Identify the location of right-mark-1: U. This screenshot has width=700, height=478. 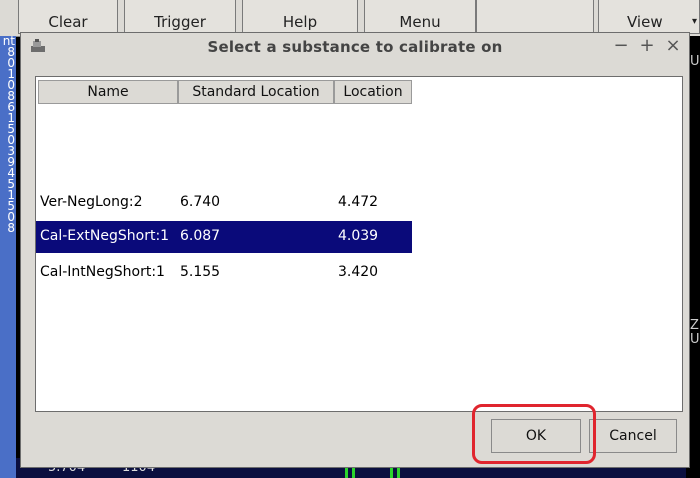
(695, 61).